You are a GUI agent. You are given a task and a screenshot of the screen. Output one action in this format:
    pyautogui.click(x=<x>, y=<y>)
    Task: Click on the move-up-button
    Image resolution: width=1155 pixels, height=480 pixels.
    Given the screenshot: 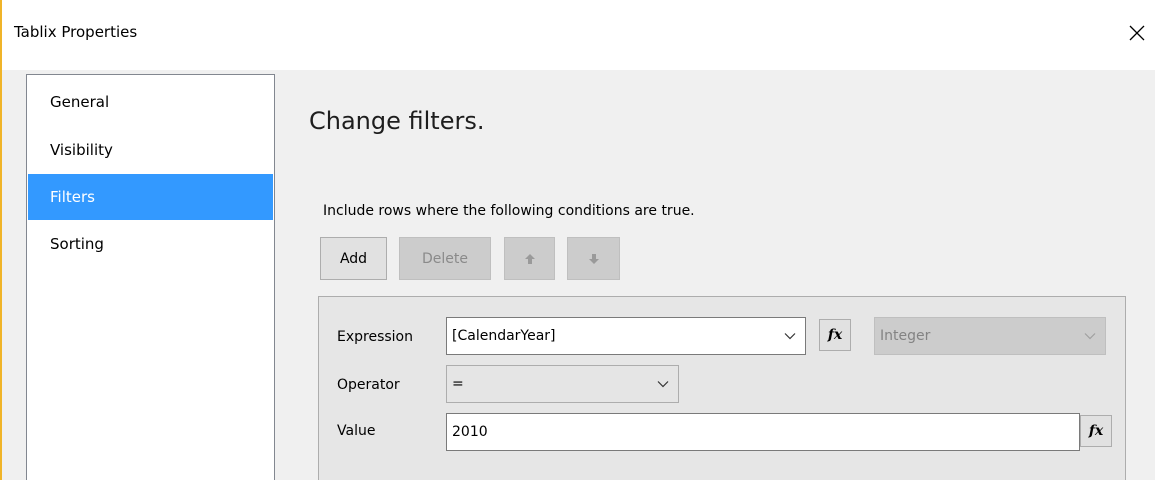 What is the action you would take?
    pyautogui.click(x=529, y=258)
    